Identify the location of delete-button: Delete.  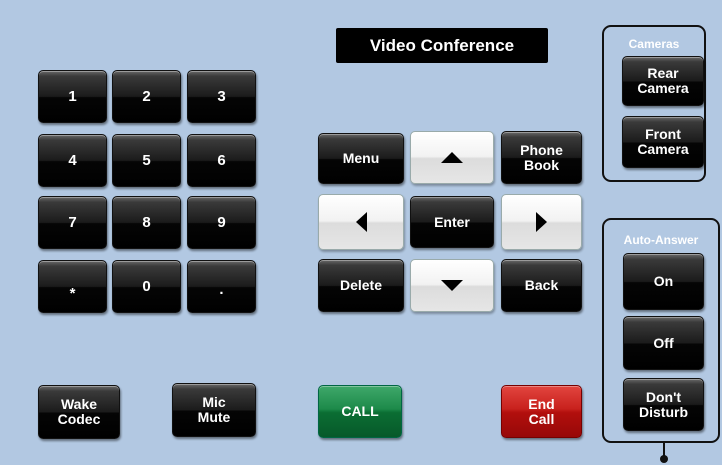
(361, 285).